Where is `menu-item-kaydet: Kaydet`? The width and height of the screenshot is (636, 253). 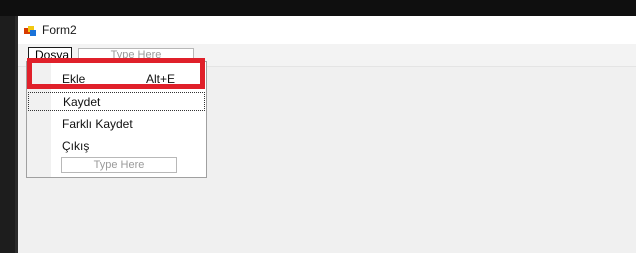
menu-item-kaydet: Kaydet is located at coordinates (116, 101).